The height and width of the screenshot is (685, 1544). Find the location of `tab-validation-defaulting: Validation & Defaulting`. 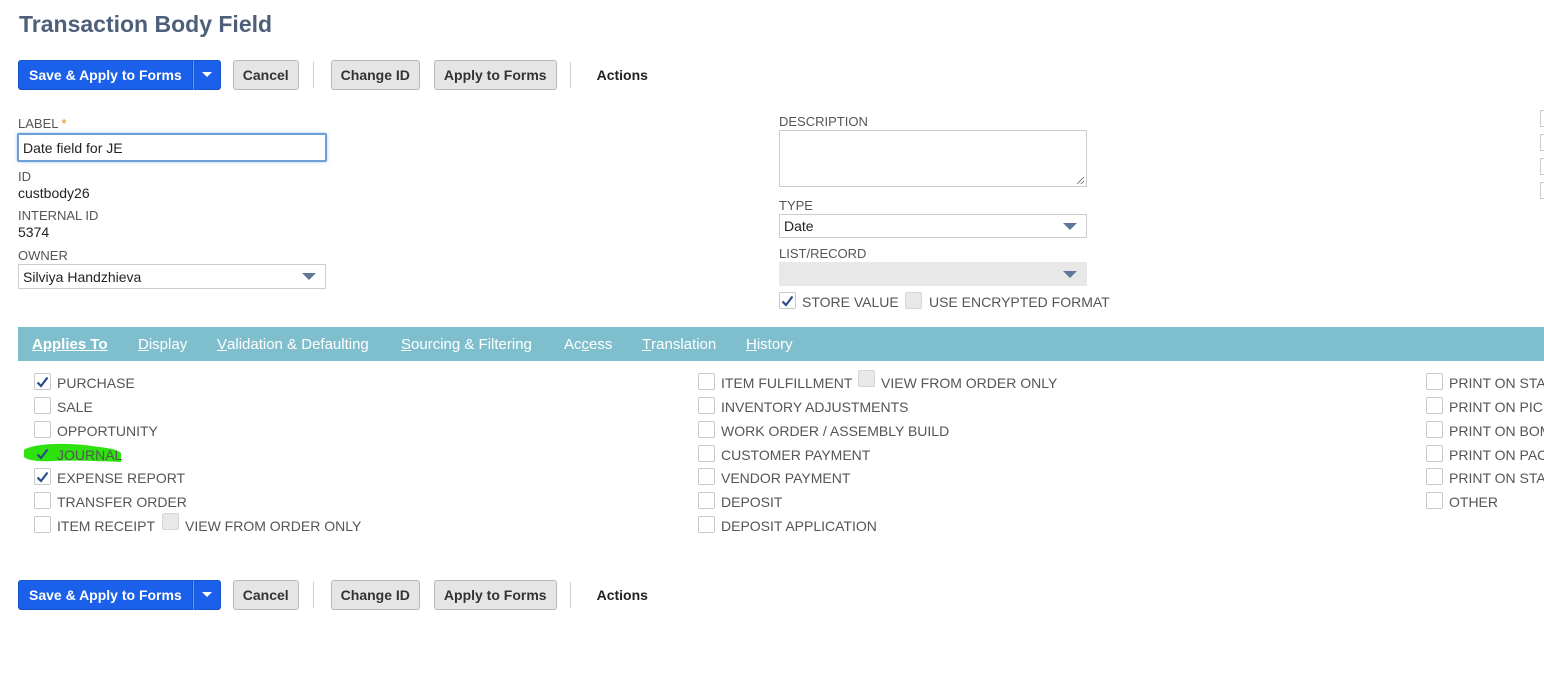

tab-validation-defaulting: Validation & Defaulting is located at coordinates (293, 344).